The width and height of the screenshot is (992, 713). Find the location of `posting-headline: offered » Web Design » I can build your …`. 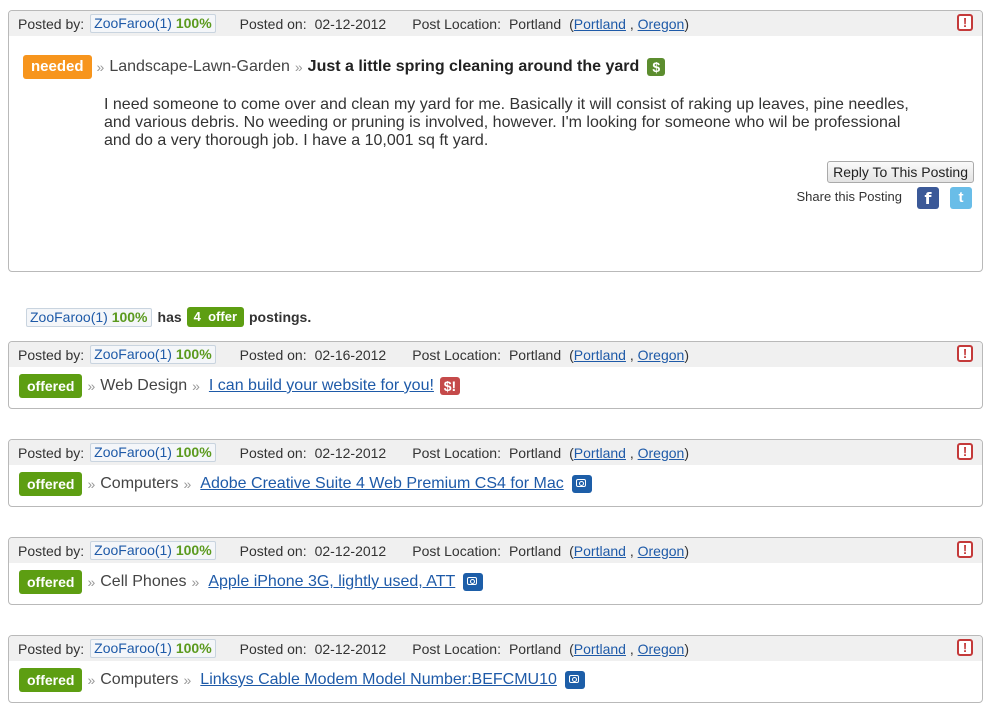

posting-headline: offered » Web Design » I can build your … is located at coordinates (495, 386).